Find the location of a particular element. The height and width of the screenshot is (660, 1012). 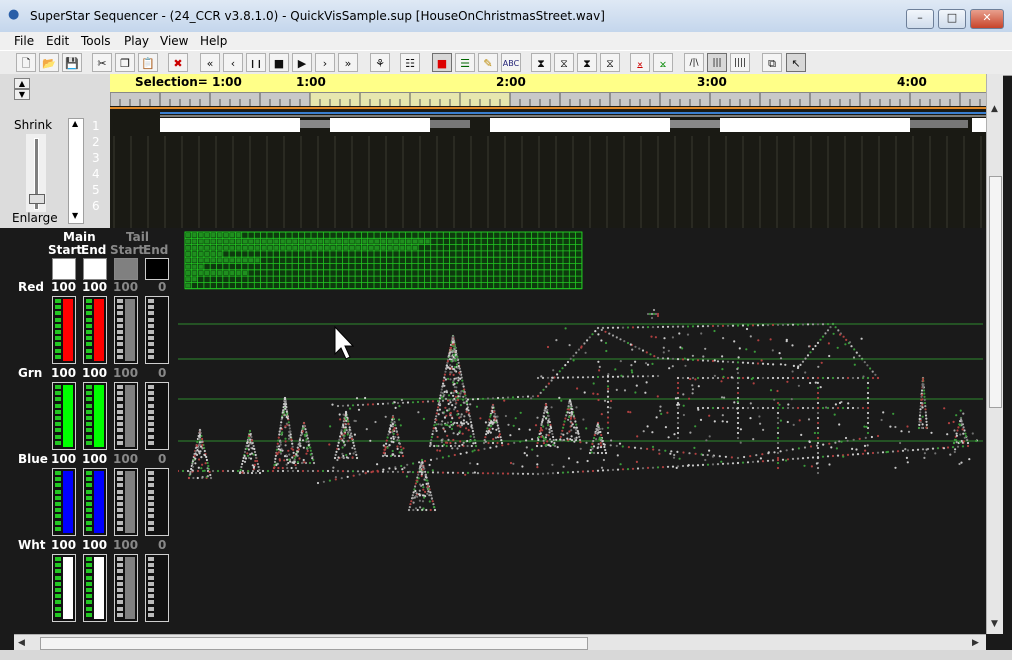

play-icon: ▶ is located at coordinates (302, 62).